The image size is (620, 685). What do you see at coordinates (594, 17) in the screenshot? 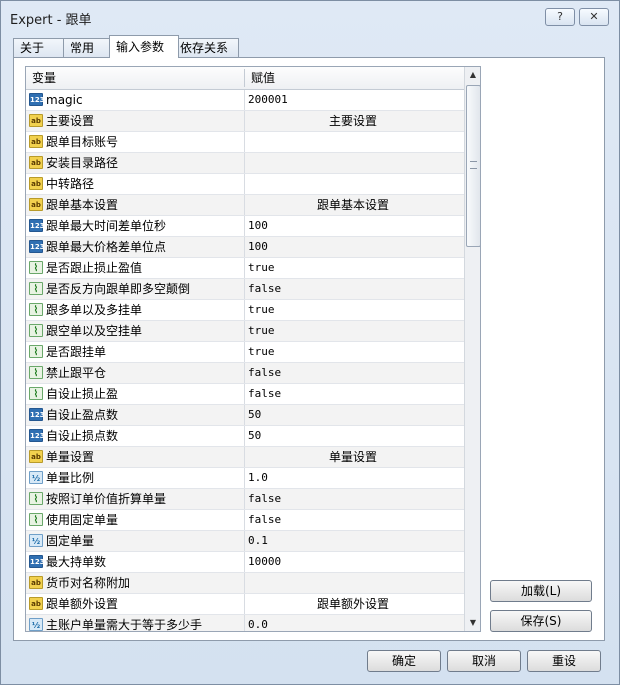
I see `close-button: ✕` at bounding box center [594, 17].